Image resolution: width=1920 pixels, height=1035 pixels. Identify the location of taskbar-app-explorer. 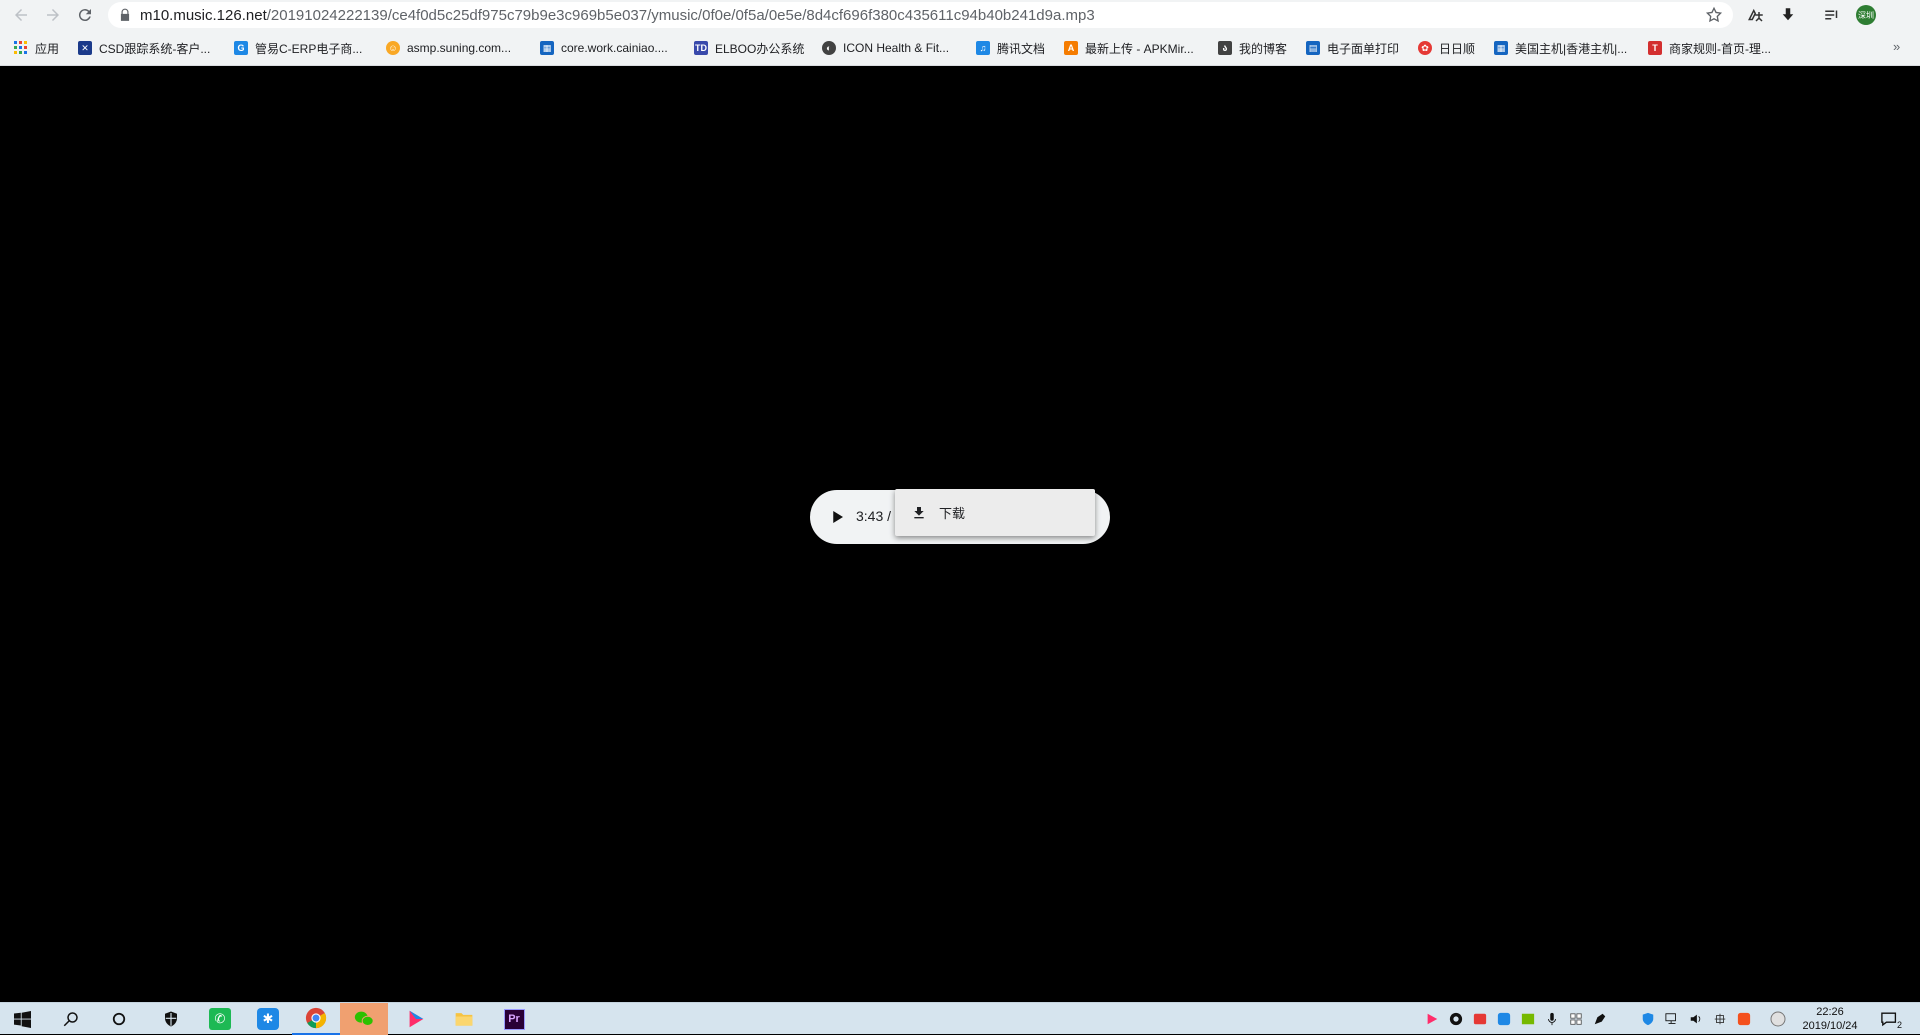
(464, 1019).